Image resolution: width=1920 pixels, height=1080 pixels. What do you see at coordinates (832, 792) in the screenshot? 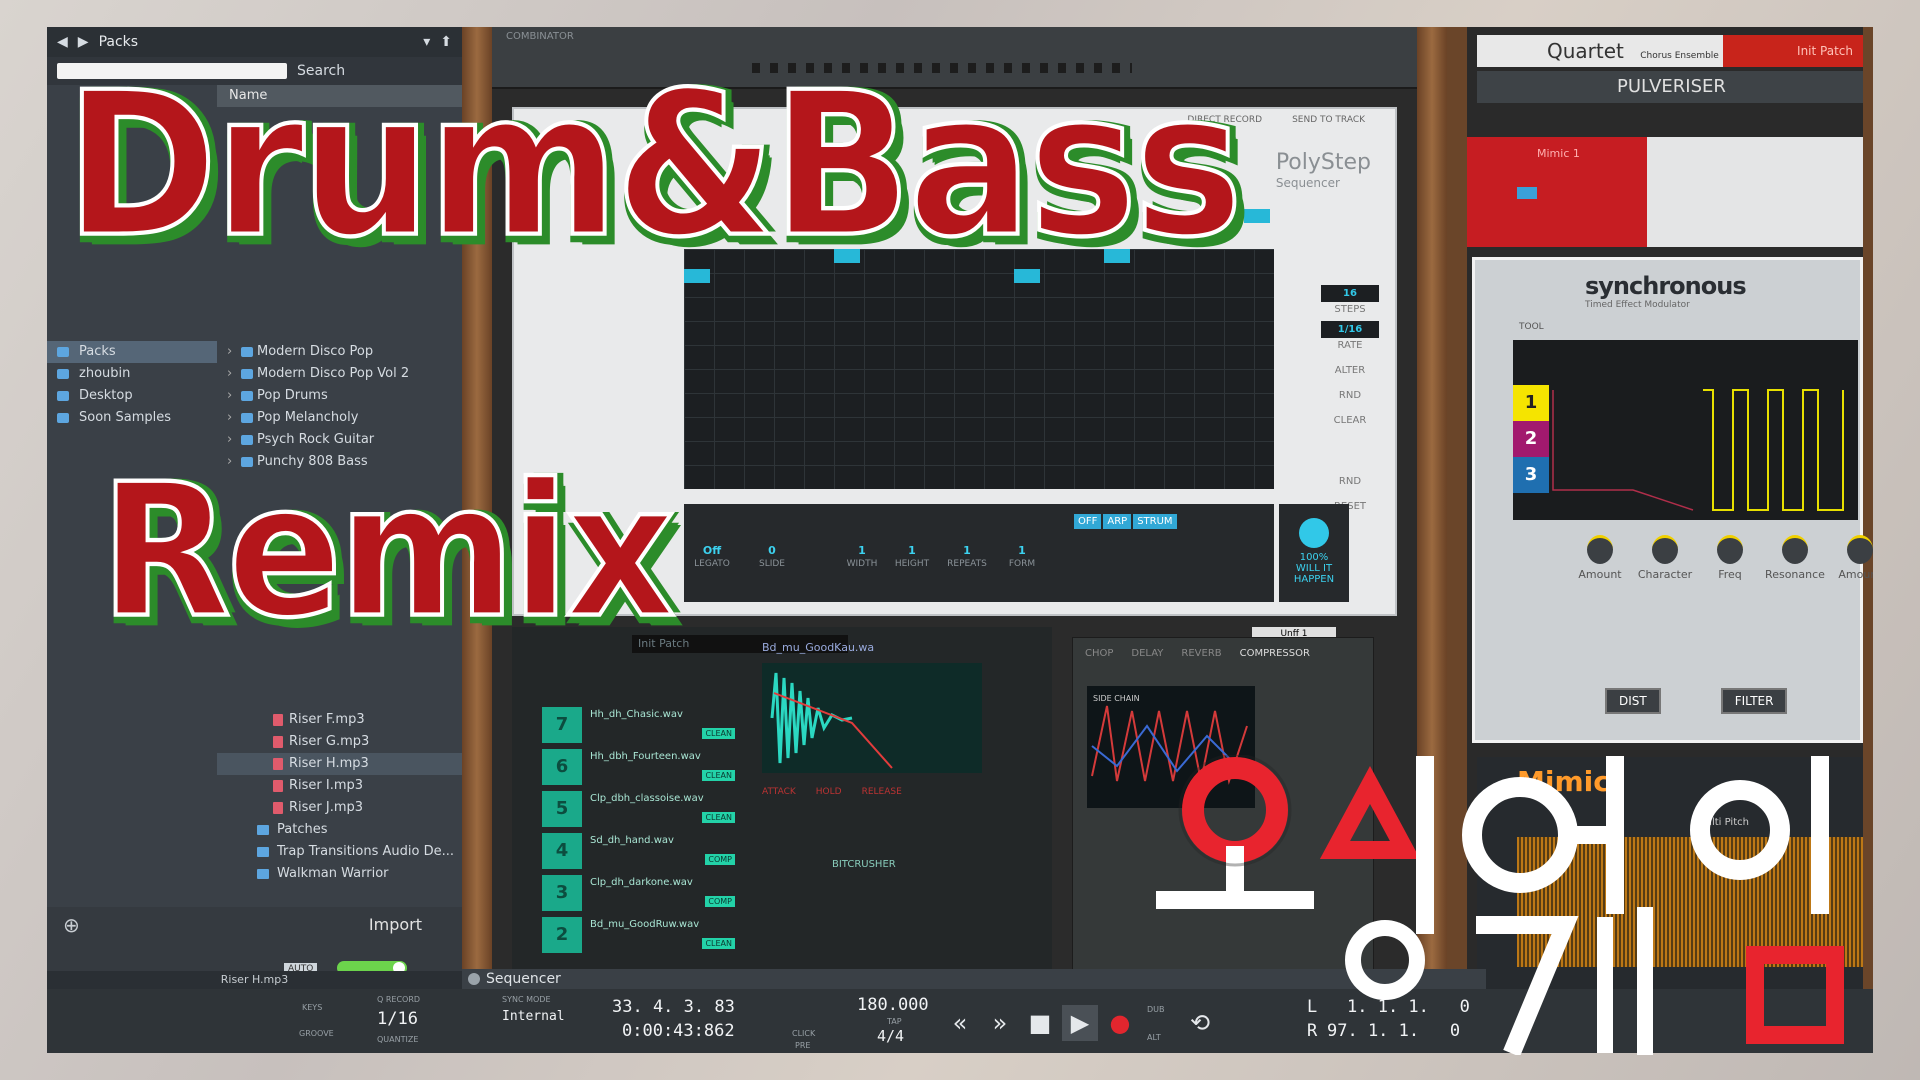
I see `envelope-labels: ATTACK HOLD RELEASE` at bounding box center [832, 792].